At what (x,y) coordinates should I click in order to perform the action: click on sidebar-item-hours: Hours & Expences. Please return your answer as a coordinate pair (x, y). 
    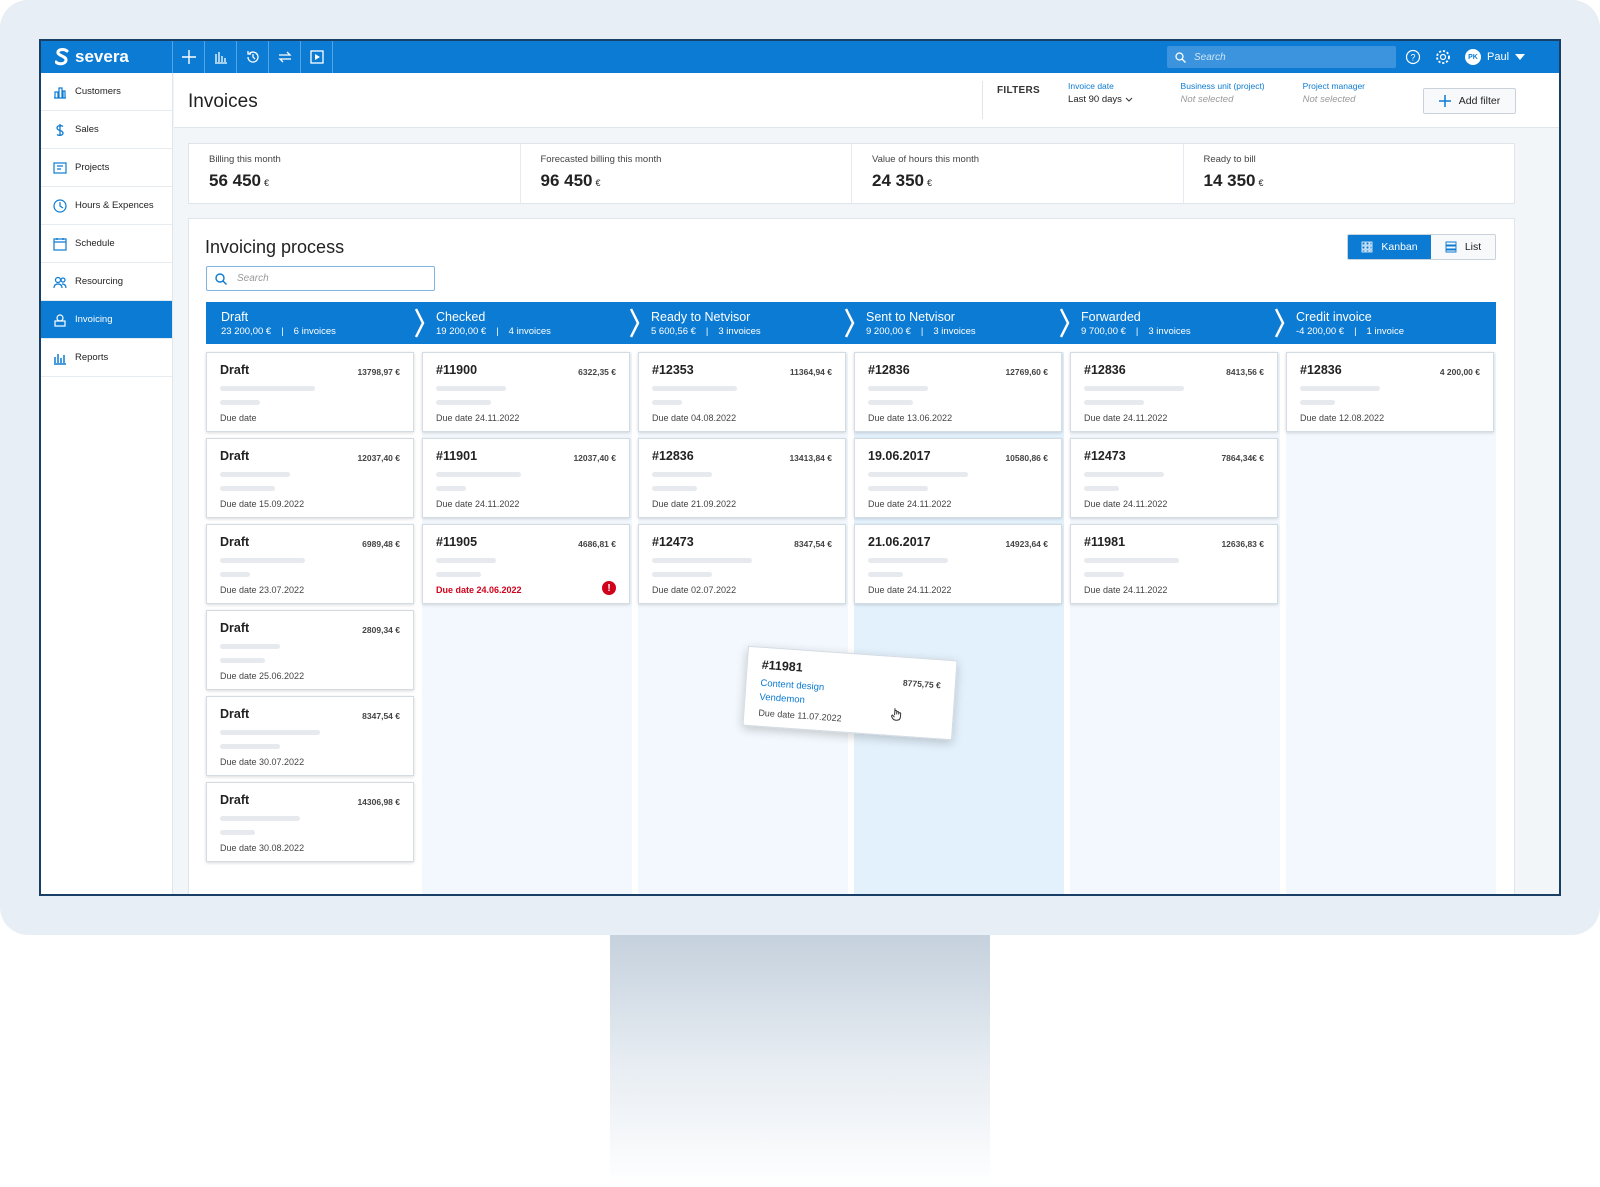
    Looking at the image, I should click on (106, 206).